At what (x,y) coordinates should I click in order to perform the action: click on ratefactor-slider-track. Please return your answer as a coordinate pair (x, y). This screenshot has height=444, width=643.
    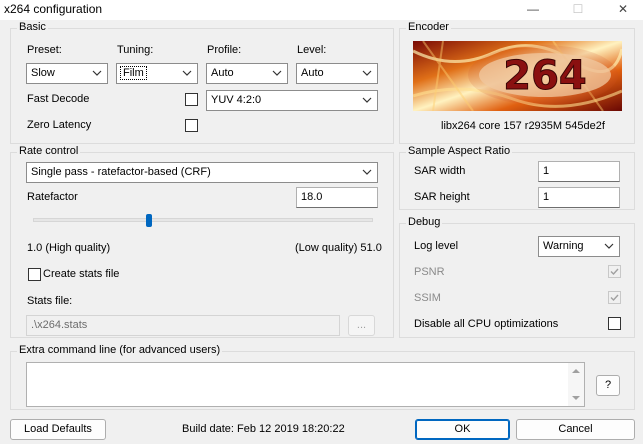
    Looking at the image, I should click on (203, 220).